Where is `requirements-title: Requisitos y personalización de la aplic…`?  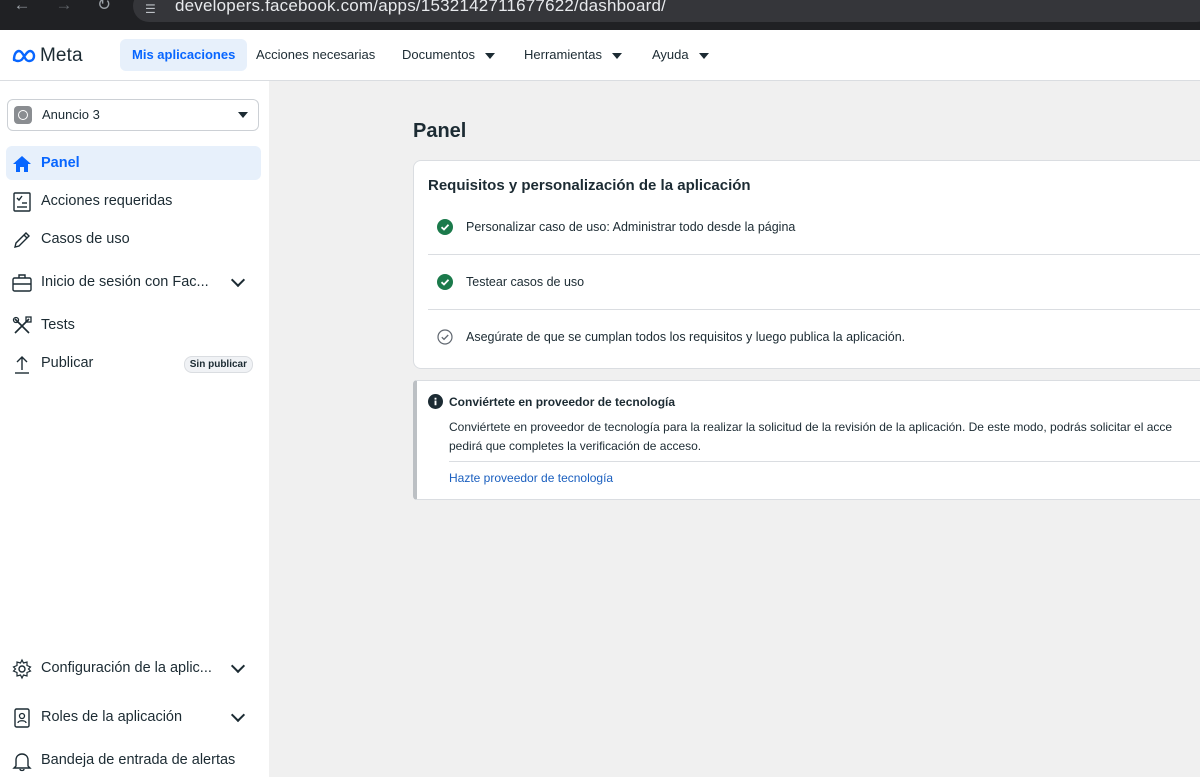 requirements-title: Requisitos y personalización de la aplic… is located at coordinates (589, 185).